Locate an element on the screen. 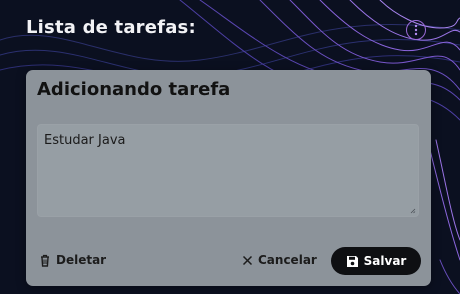 This screenshot has width=460, height=294. cancel-button: Cancelar is located at coordinates (279, 260).